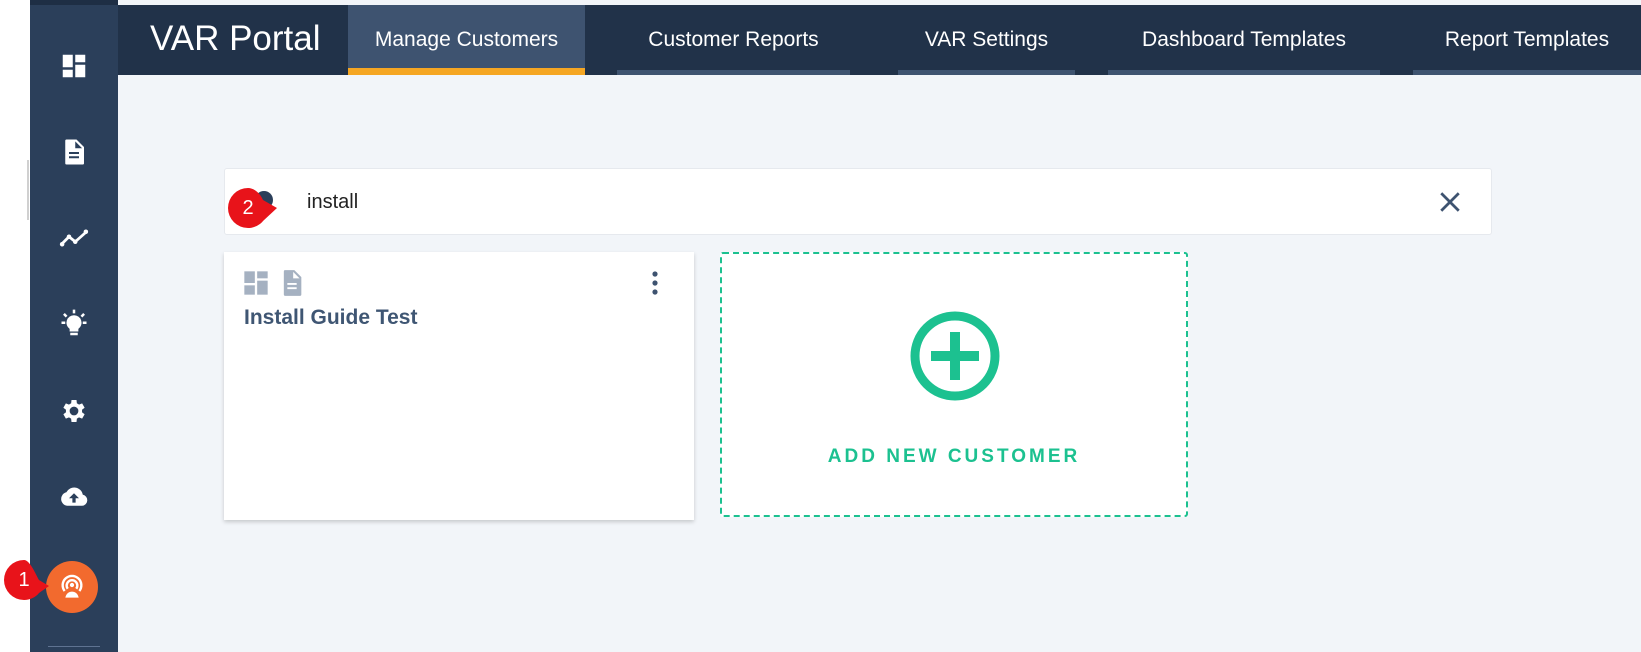  I want to click on tab-label: Manage Customers, so click(466, 39).